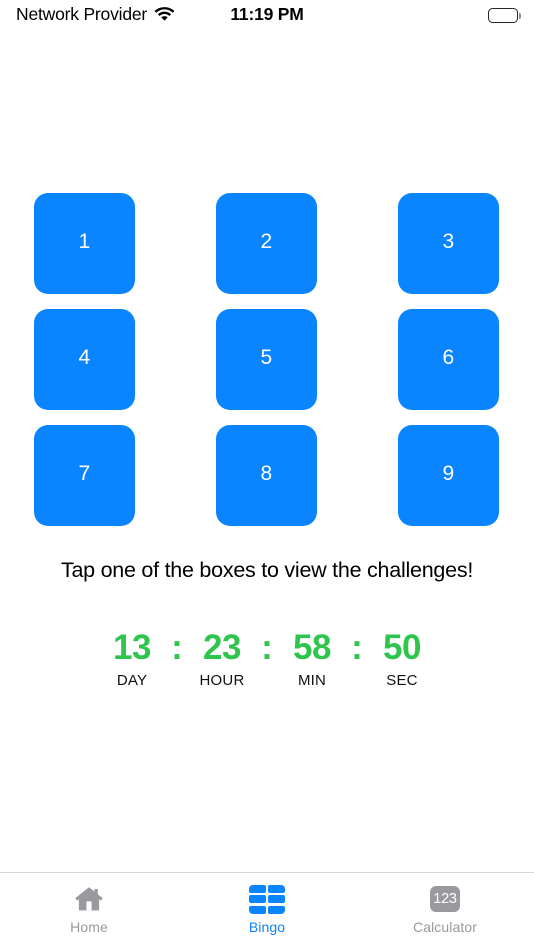  Describe the element at coordinates (132, 680) in the screenshot. I see `countdown-label: DAY` at that location.